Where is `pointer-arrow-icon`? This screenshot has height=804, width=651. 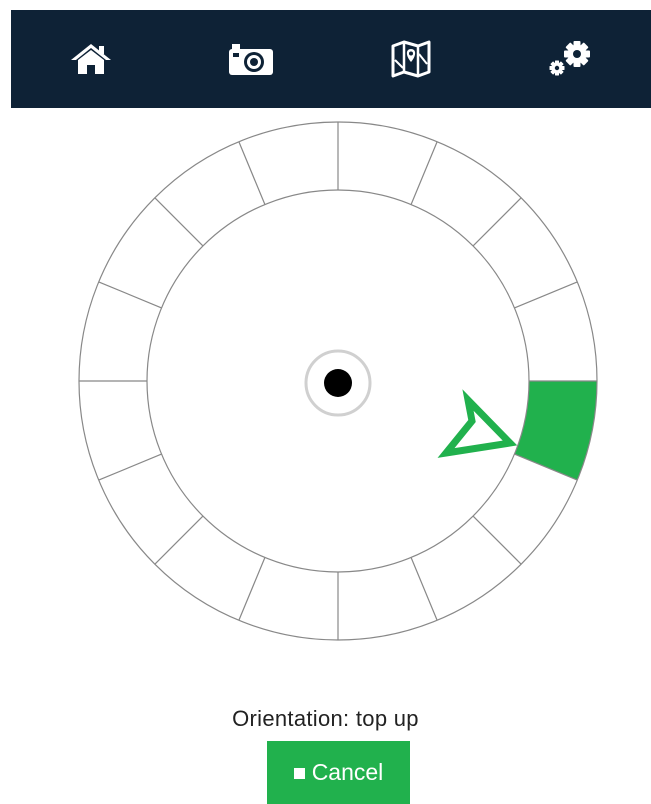
pointer-arrow-icon is located at coordinates (477, 423).